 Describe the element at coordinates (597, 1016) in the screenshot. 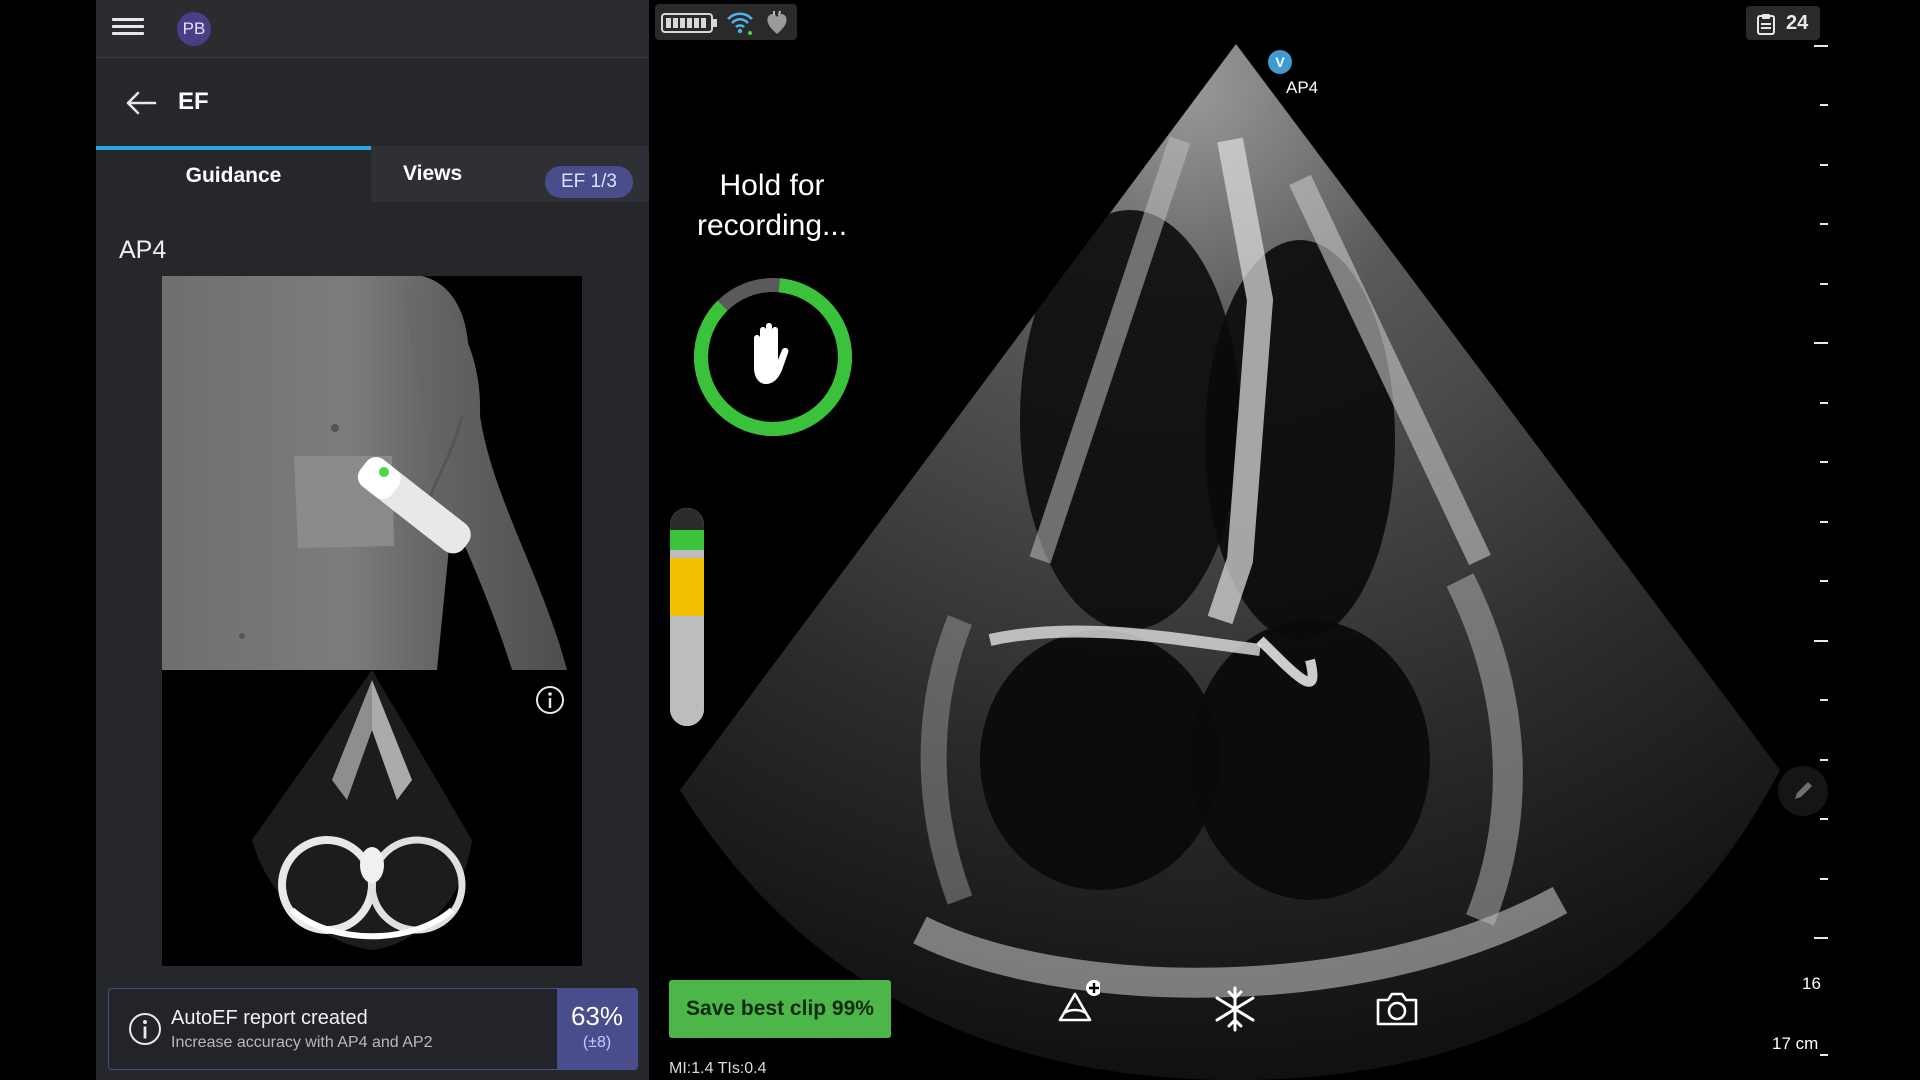

I see `ef-percent: 63%` at that location.